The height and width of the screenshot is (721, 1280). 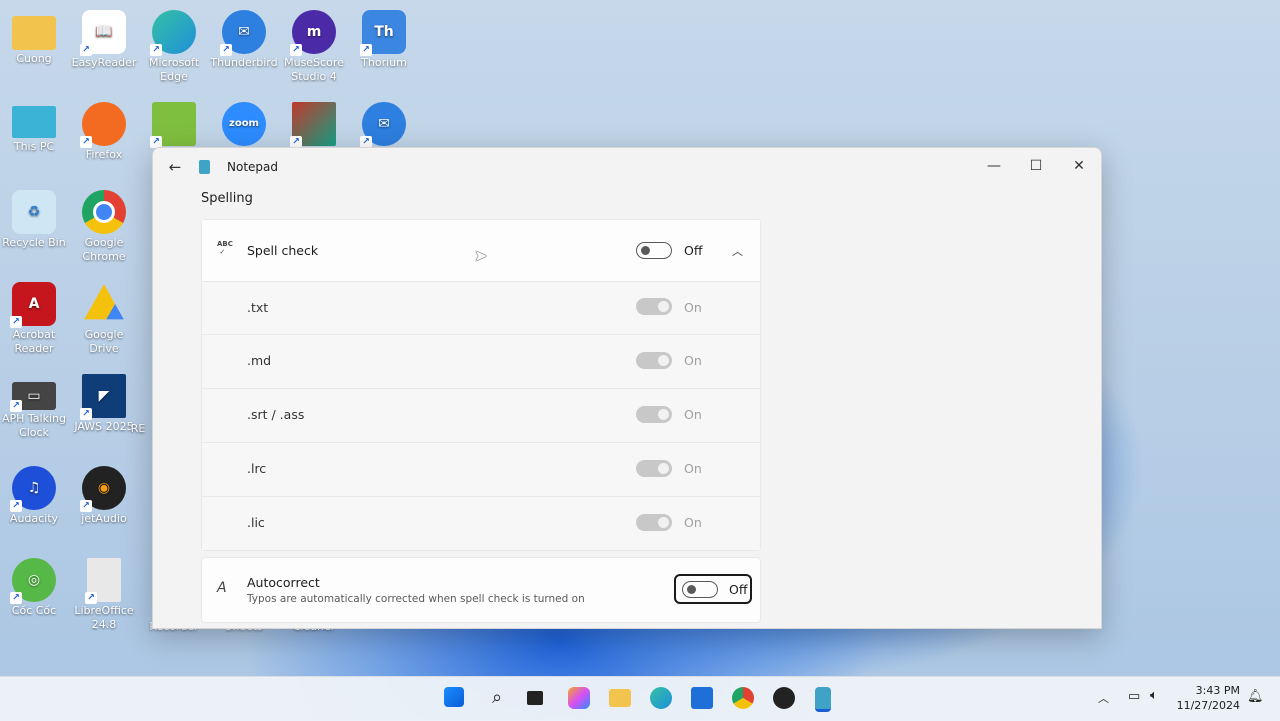 I want to click on file-type-toggle-srt, so click(x=654, y=414).